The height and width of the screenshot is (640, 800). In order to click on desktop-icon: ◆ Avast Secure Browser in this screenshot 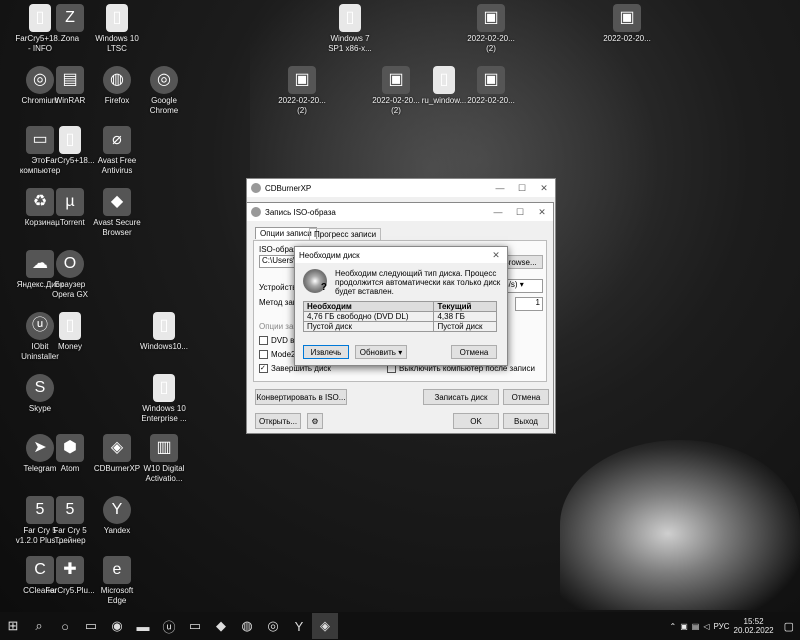, I will do `click(117, 213)`.